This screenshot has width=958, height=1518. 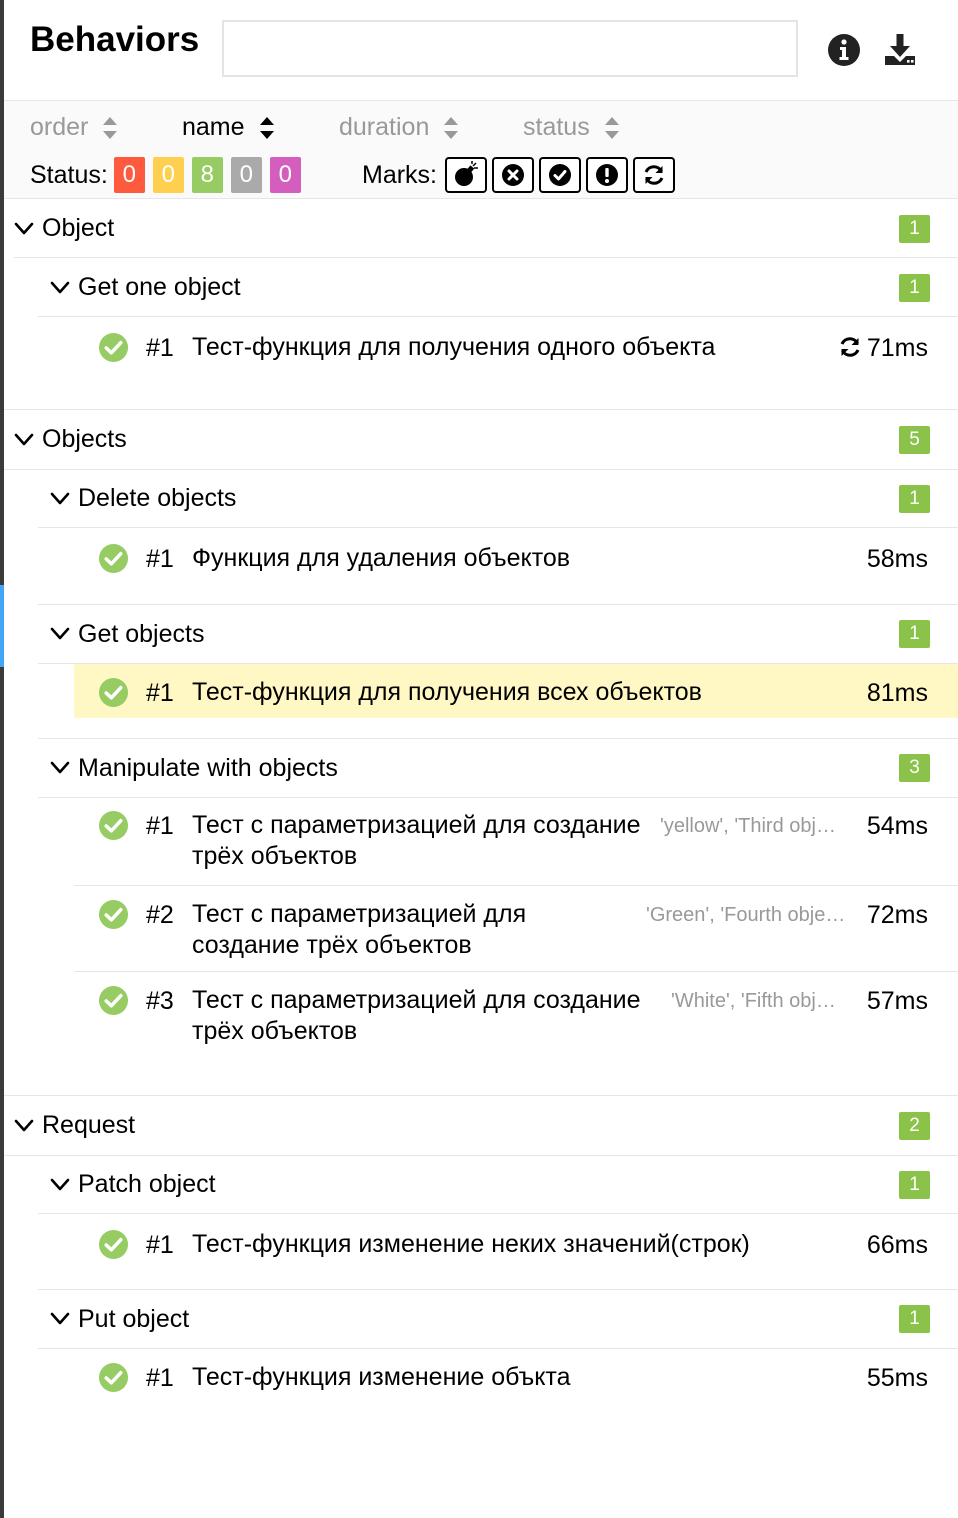 I want to click on group-name: Request, so click(x=89, y=1125).